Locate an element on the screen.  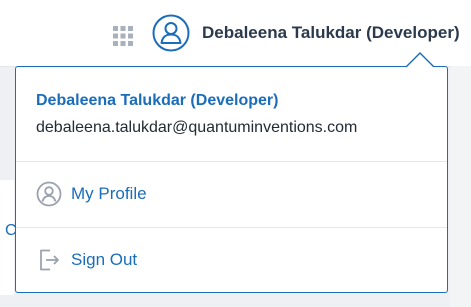
grid-apps-icon is located at coordinates (123, 36).